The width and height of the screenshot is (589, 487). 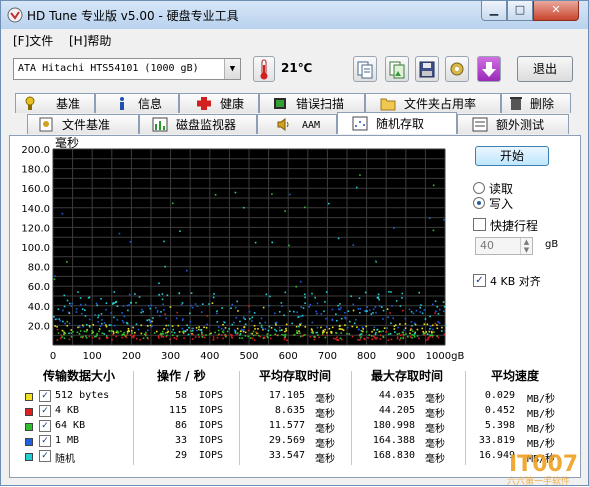 I want to click on copy-screenshot-button, so click(x=397, y=69).